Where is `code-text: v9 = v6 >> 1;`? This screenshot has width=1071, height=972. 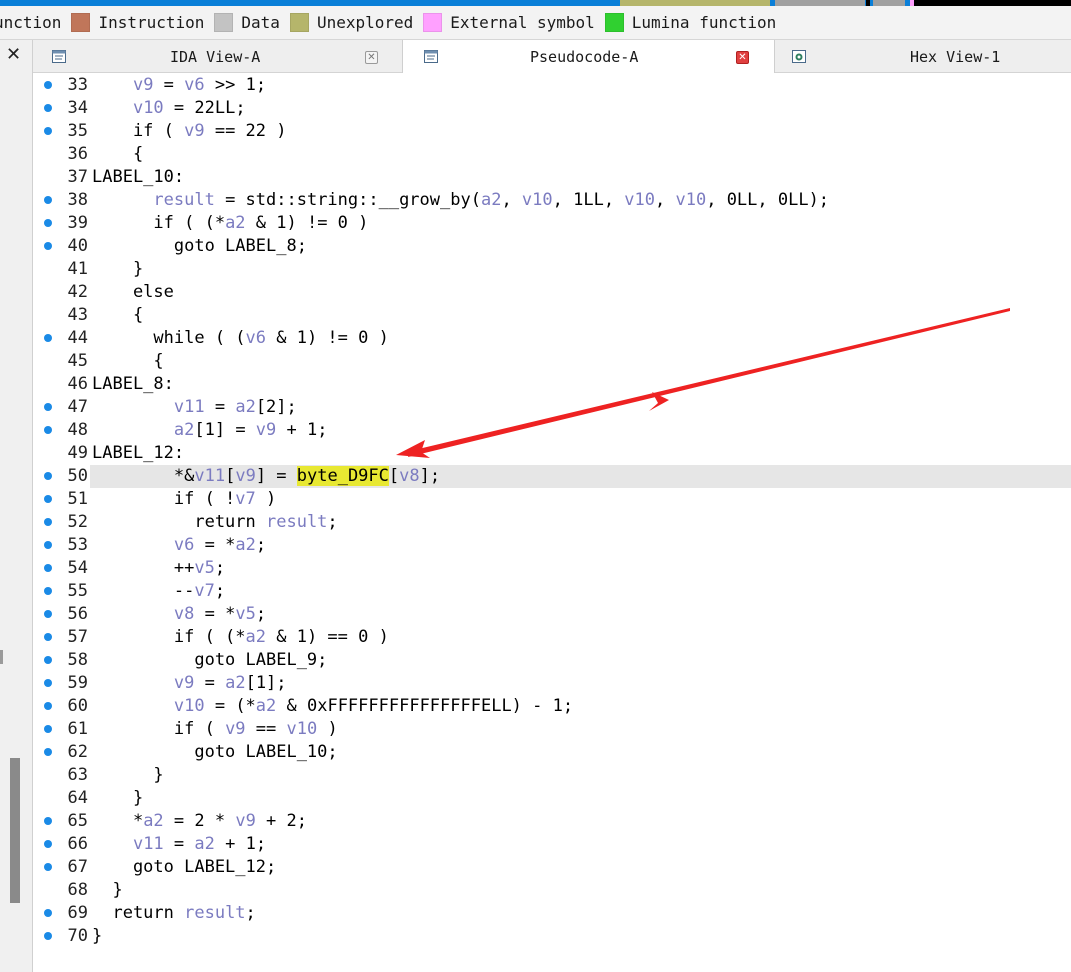
code-text: v9 = v6 >> 1; is located at coordinates (179, 85).